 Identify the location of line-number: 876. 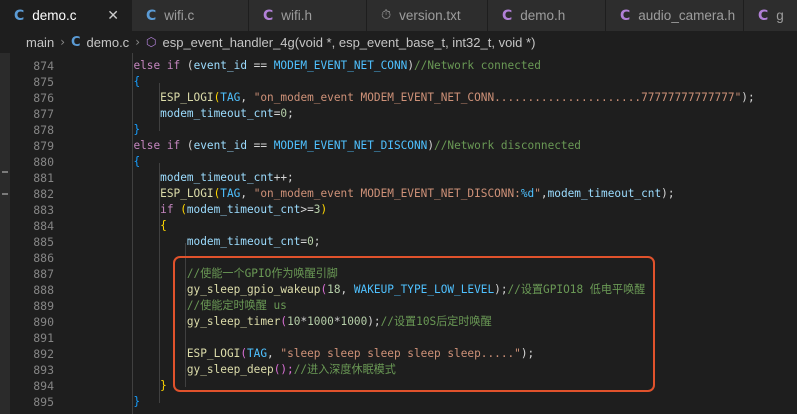
(43, 98).